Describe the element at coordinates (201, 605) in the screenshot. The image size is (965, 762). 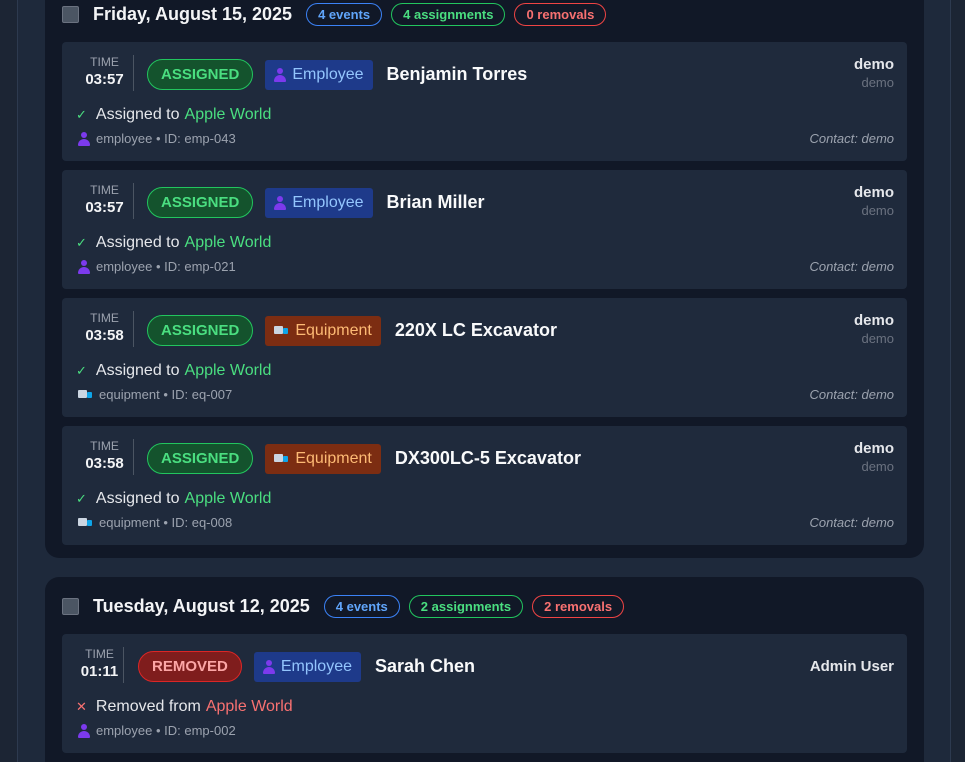
I see `day-title: Tuesday, August 12, 2025` at that location.